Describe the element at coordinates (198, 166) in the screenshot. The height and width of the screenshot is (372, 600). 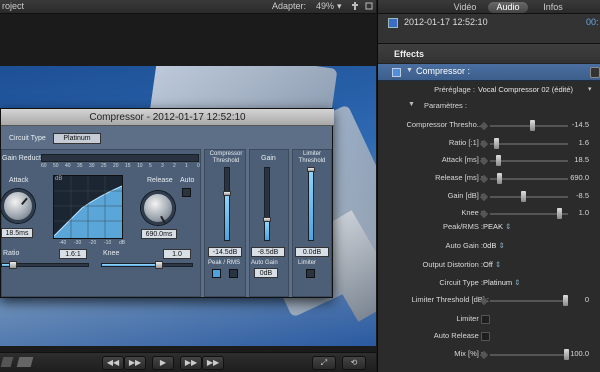
I see `meter-scale-tick: 0` at that location.